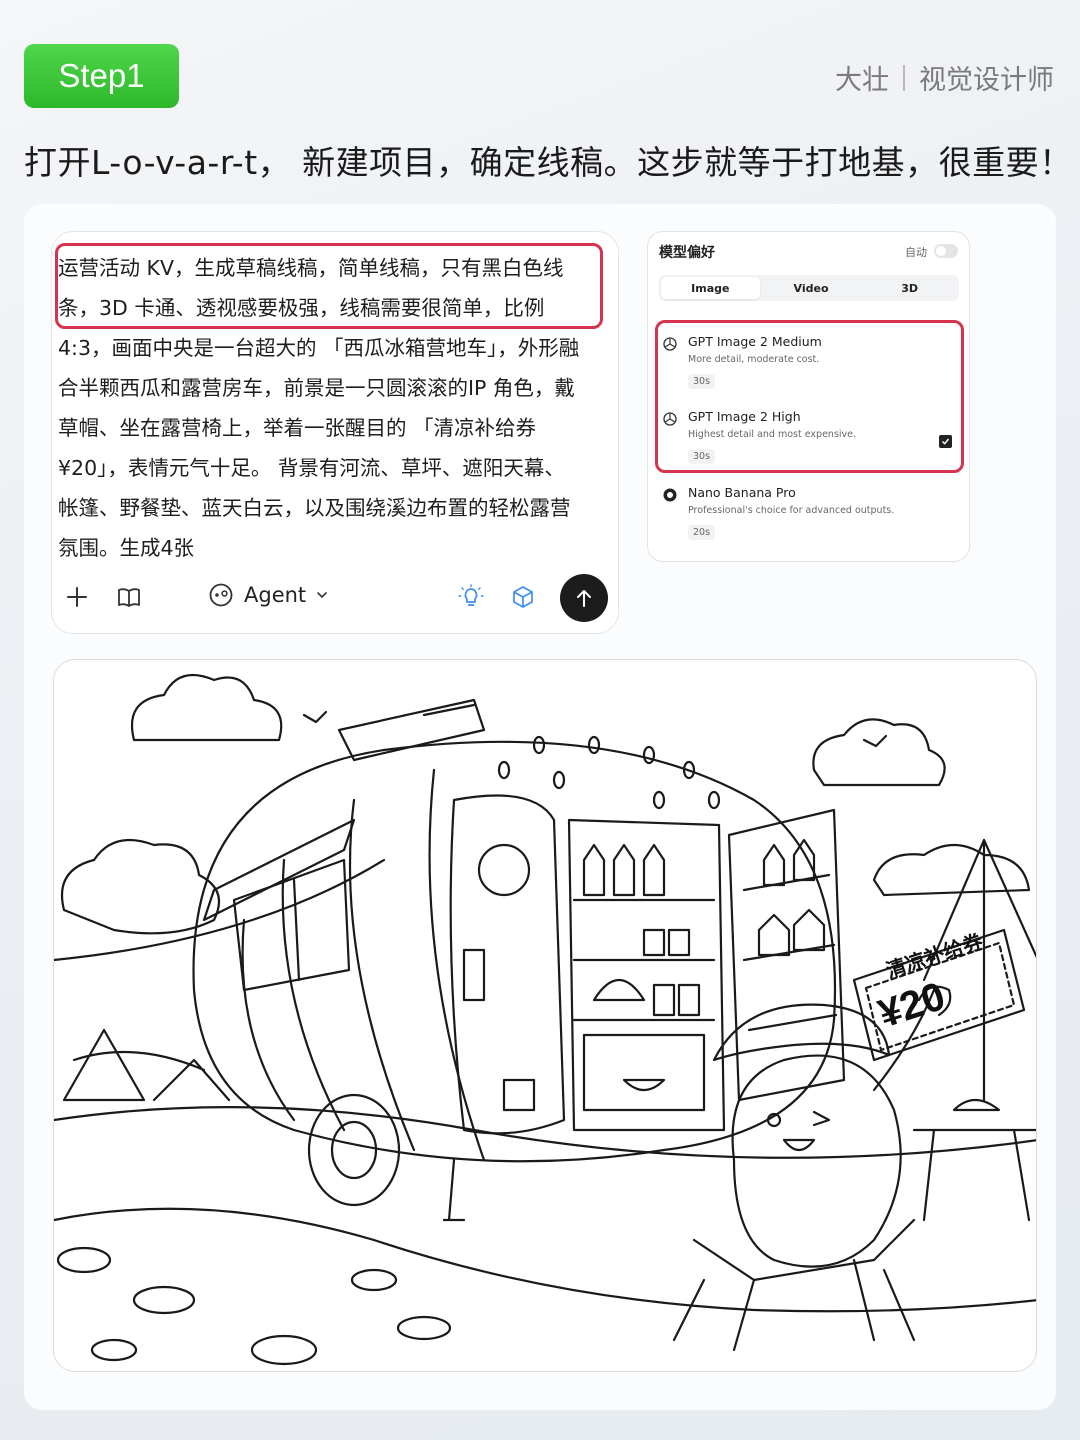 Image resolution: width=1080 pixels, height=1440 pixels. Describe the element at coordinates (687, 253) in the screenshot. I see `panel-title: 模型偏好` at that location.